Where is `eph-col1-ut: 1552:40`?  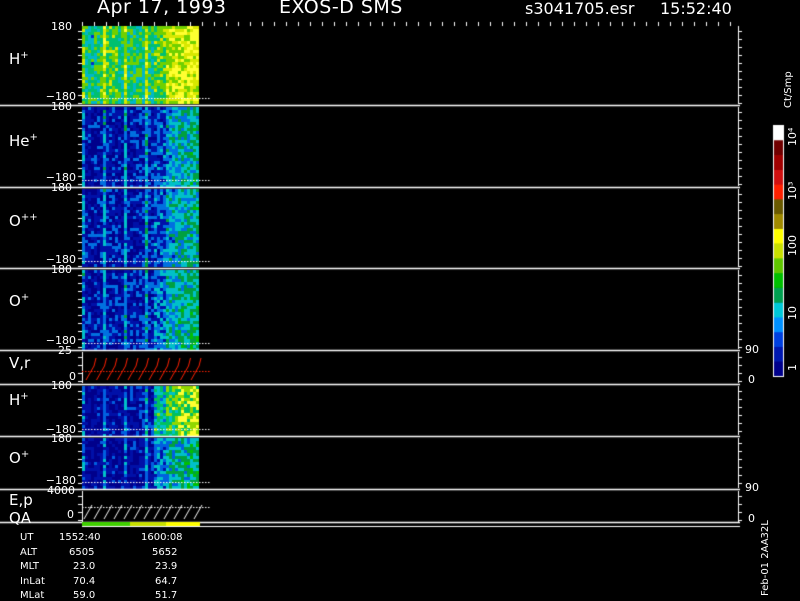
eph-col1-ut: 1552:40 is located at coordinates (80, 537).